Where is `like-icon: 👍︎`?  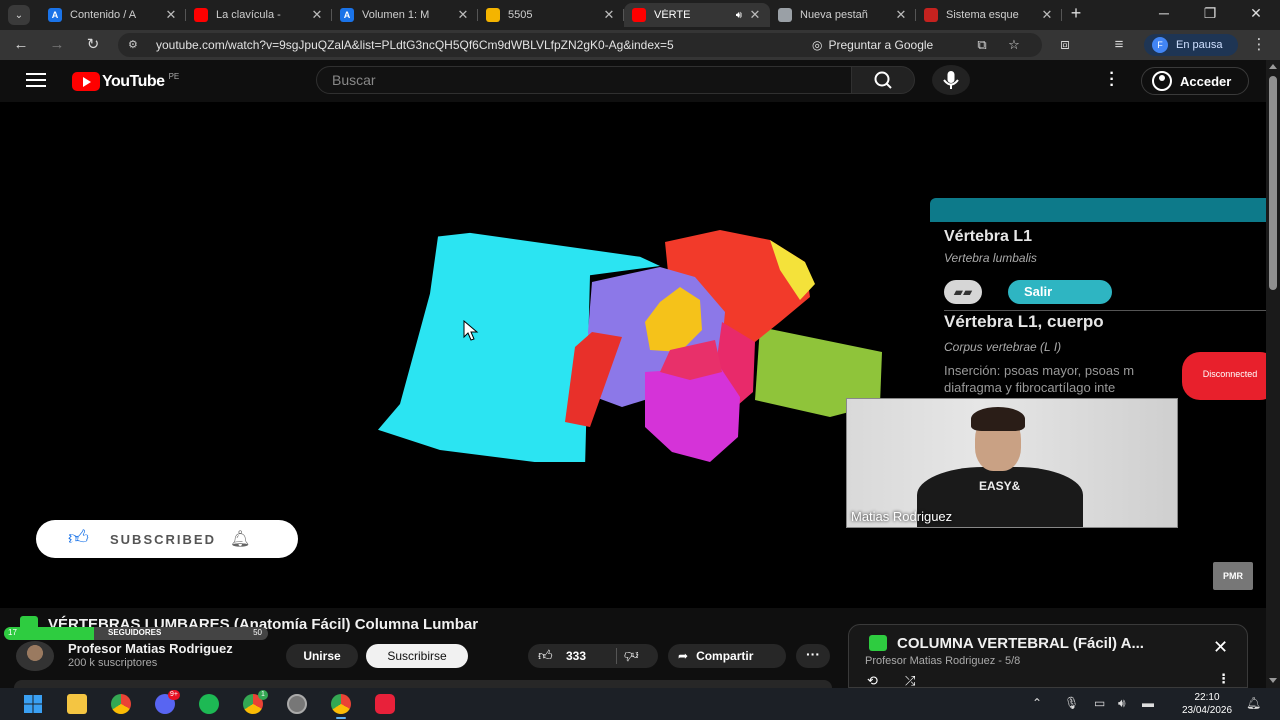
like-icon: 👍︎ is located at coordinates (545, 655).